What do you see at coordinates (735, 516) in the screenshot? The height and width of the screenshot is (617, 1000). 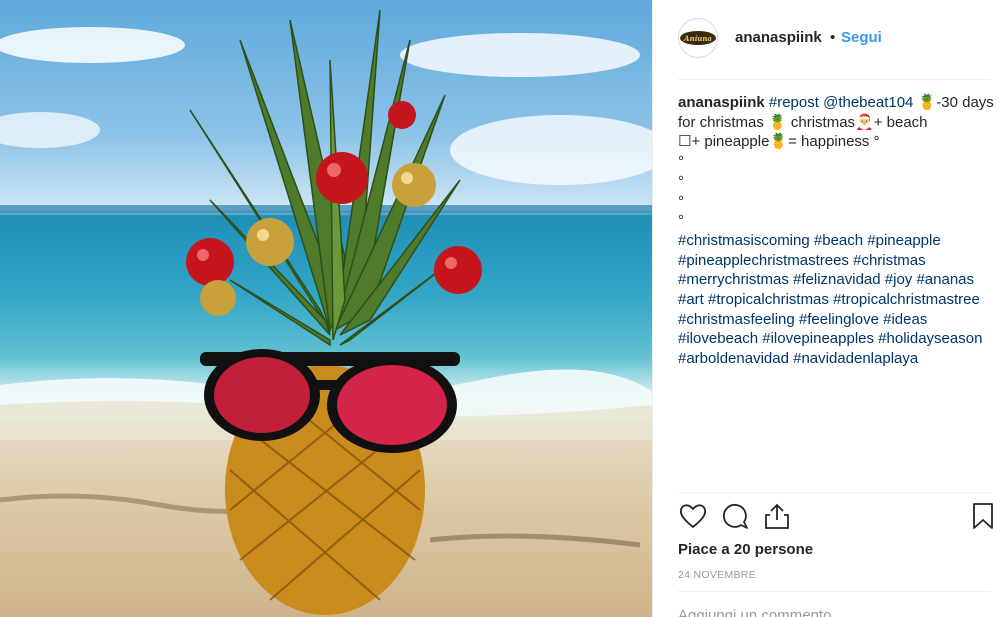 I see `comment-icon` at bounding box center [735, 516].